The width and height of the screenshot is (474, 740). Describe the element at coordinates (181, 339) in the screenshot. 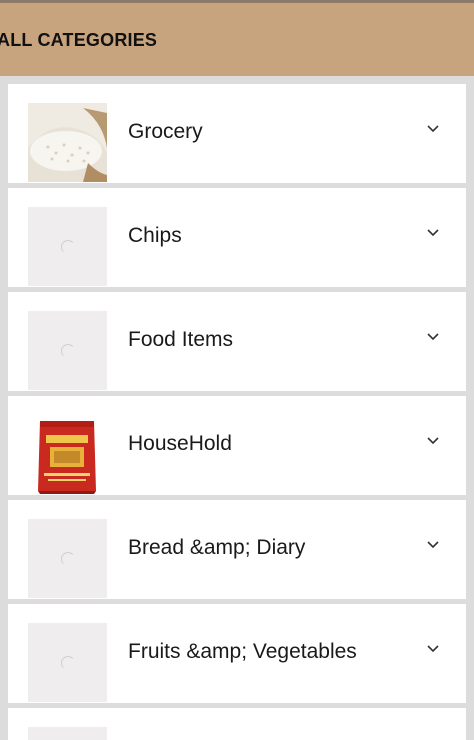

I see `category-label: Food Items` at that location.